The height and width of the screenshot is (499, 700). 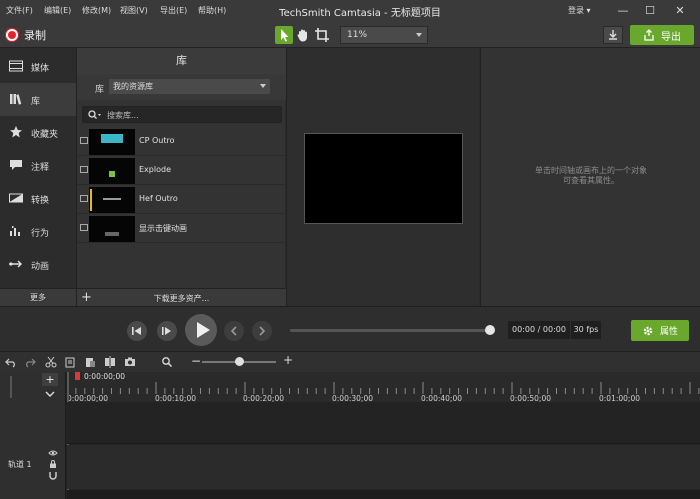 I want to click on properties-hint: 单击时间轴或画布上的一个对象 可查看其属性。, so click(x=591, y=175).